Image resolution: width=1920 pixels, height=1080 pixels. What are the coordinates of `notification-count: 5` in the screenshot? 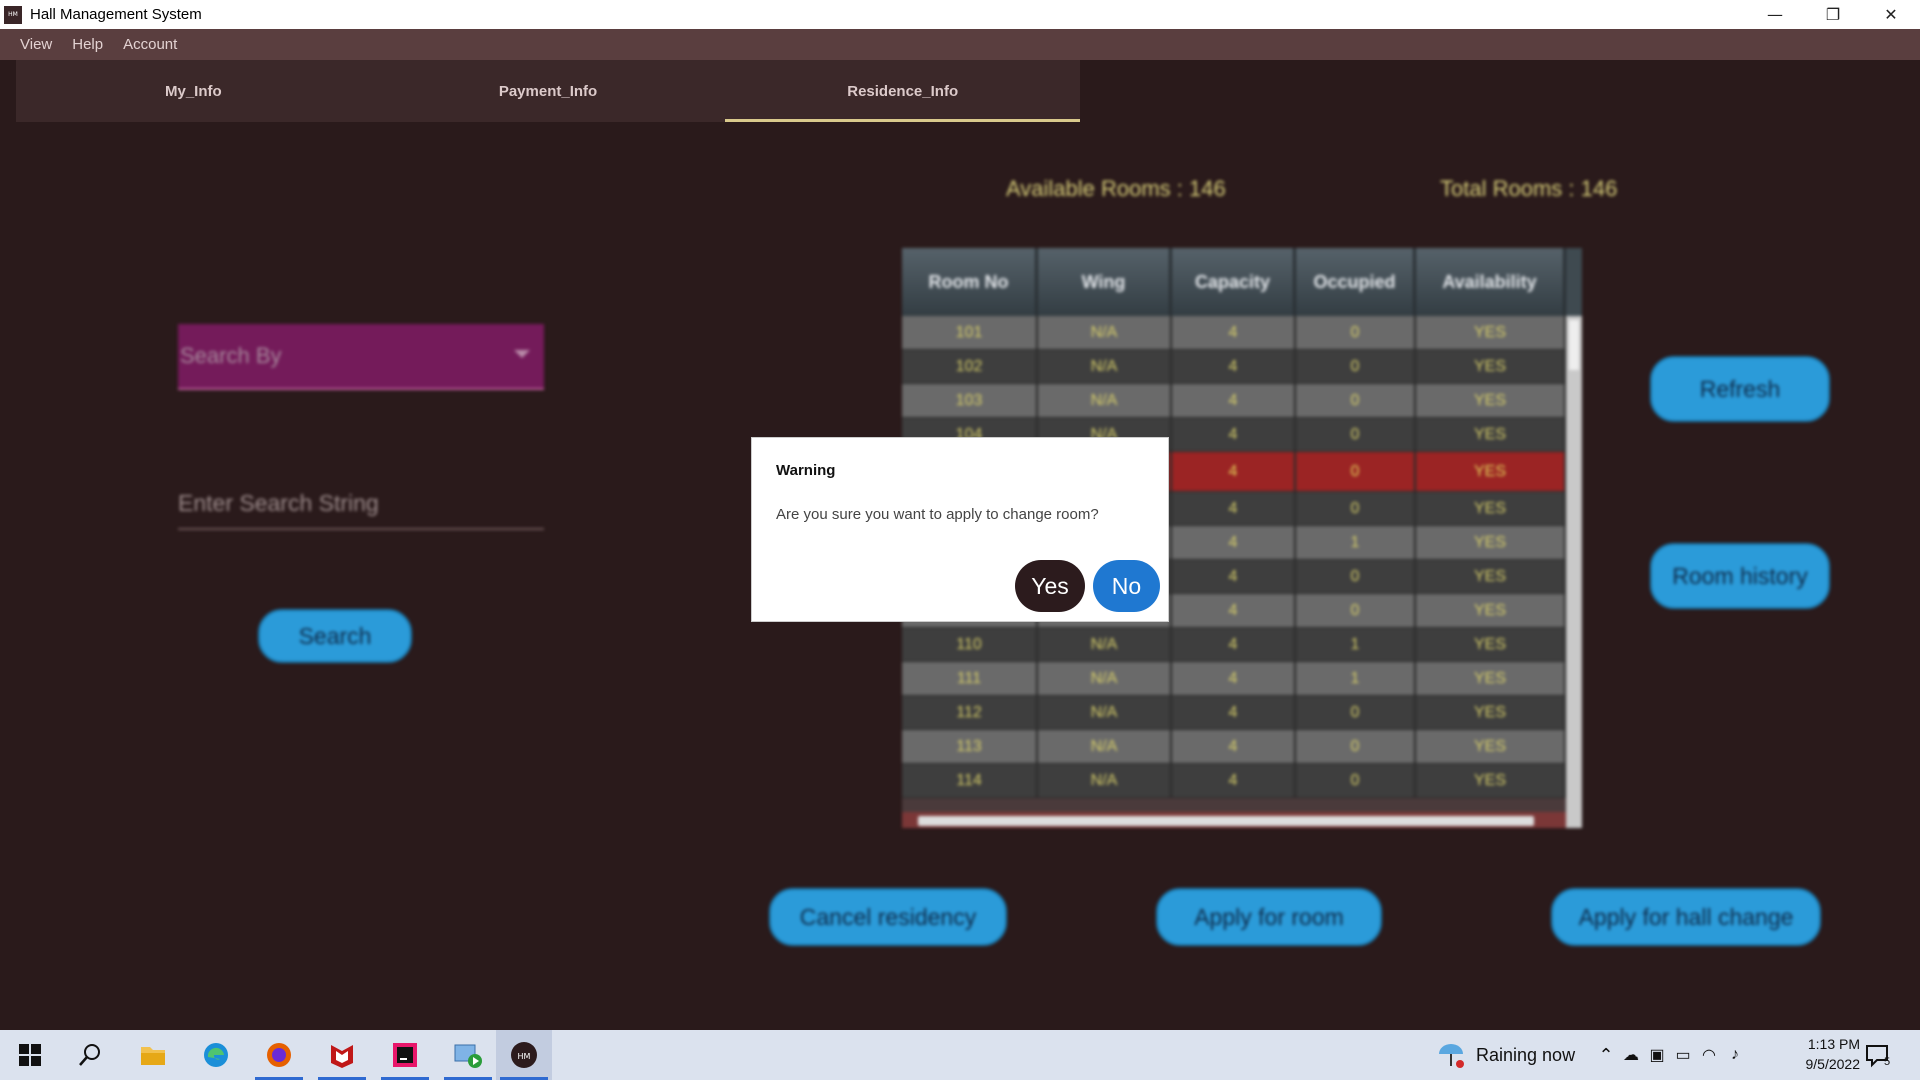 It's located at (1887, 1062).